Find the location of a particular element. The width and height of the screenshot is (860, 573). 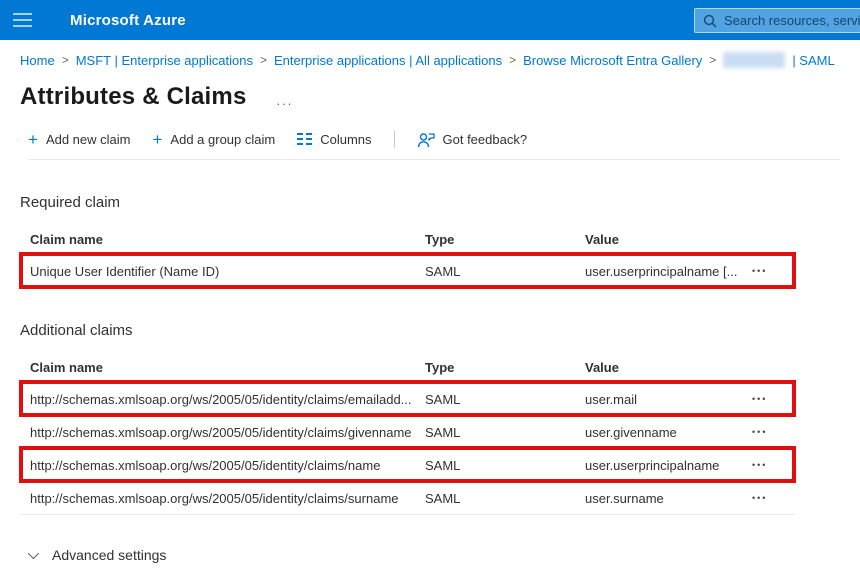

feedback-icon is located at coordinates (426, 139).